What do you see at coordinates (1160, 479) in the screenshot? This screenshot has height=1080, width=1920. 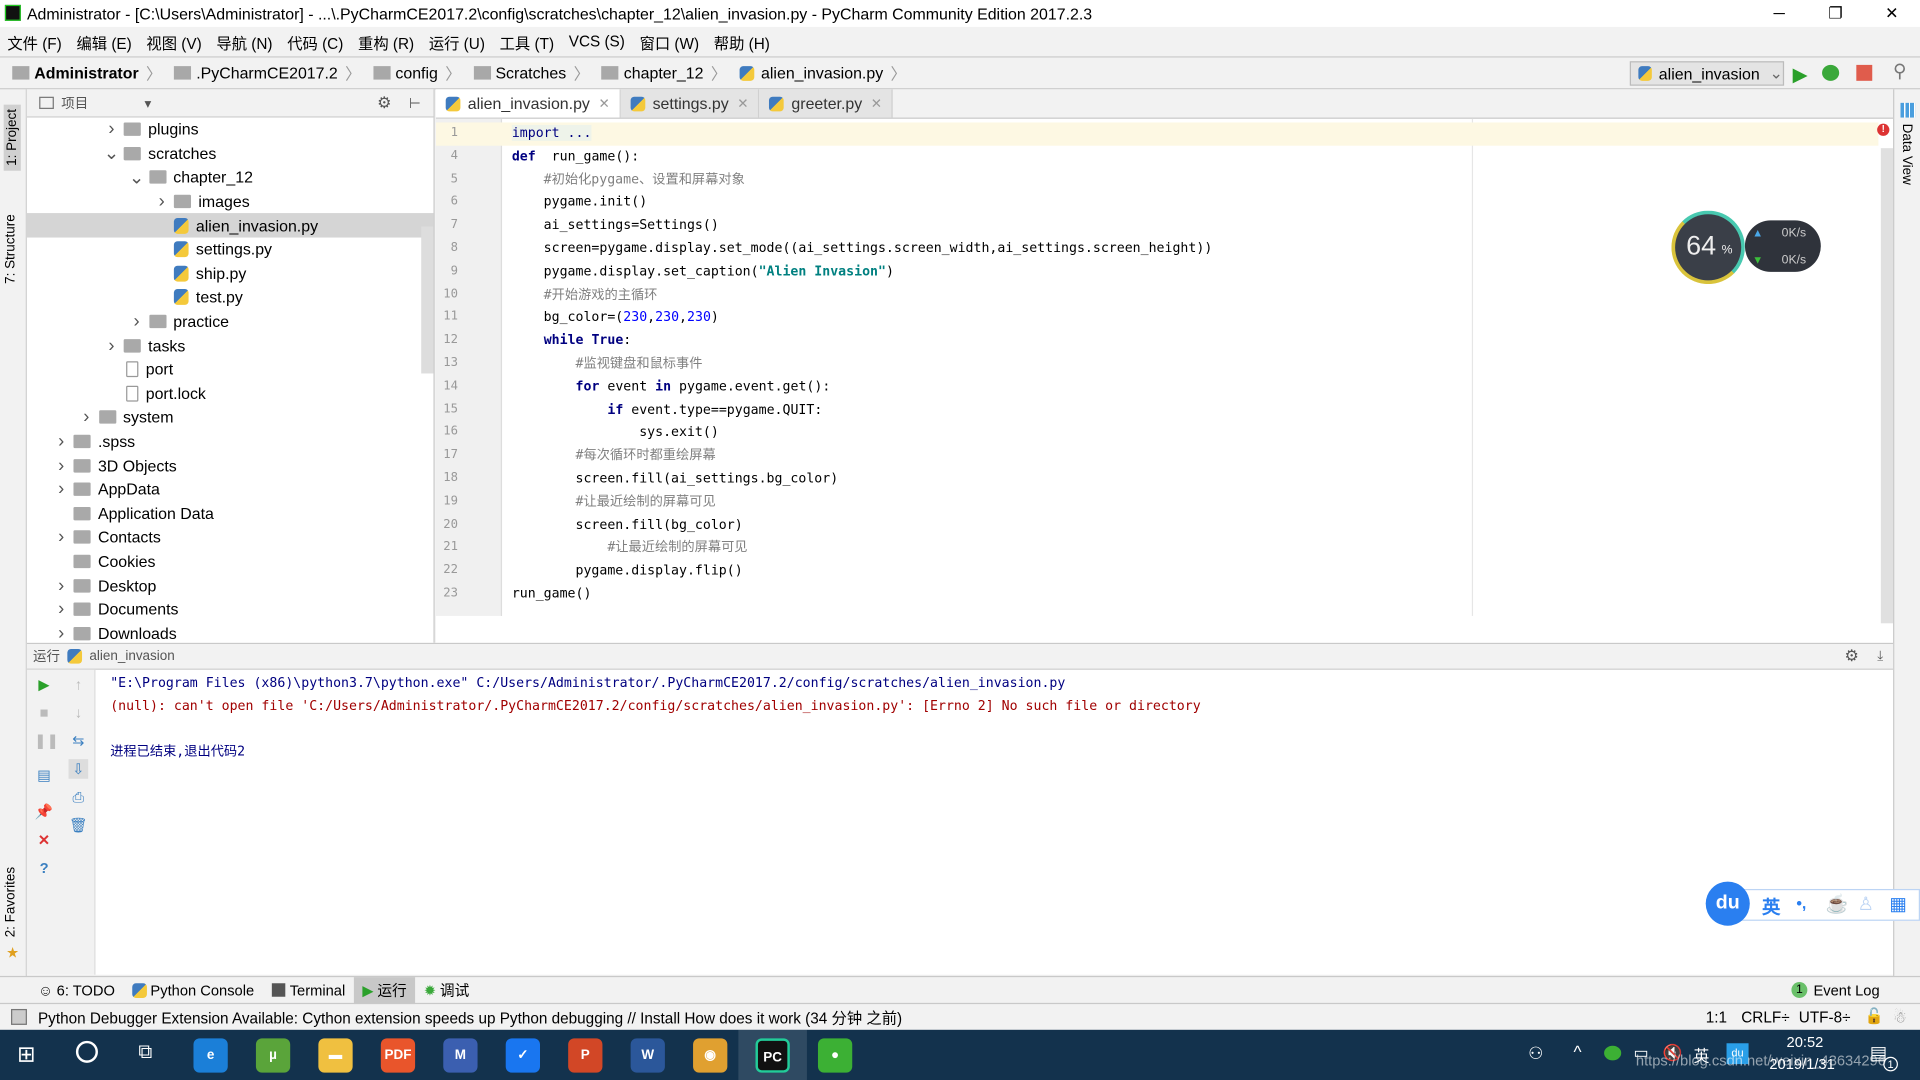 I see `code-line: 18 screen.fill(ai_settings.bg_color)` at bounding box center [1160, 479].